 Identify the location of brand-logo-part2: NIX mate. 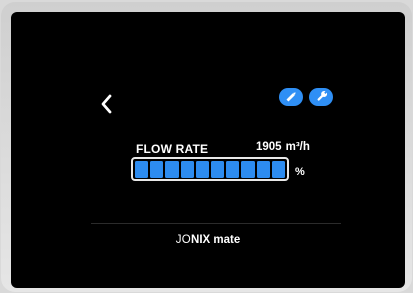
(216, 240).